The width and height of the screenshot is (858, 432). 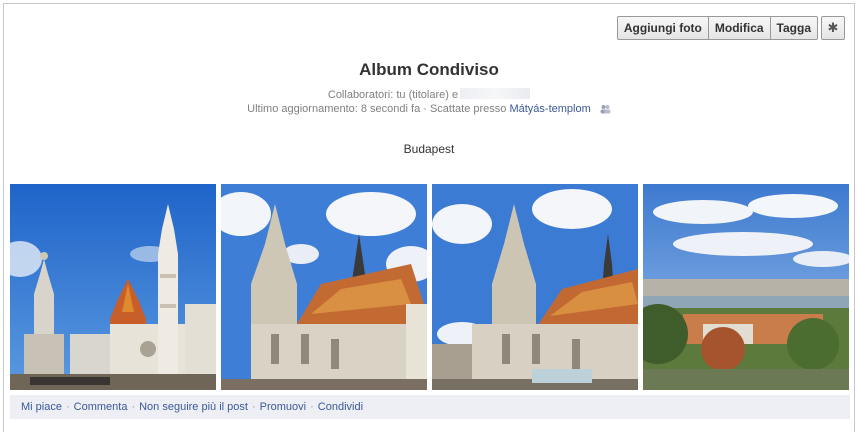 What do you see at coordinates (662, 28) in the screenshot?
I see `add-photos-button: Aggiungi foto` at bounding box center [662, 28].